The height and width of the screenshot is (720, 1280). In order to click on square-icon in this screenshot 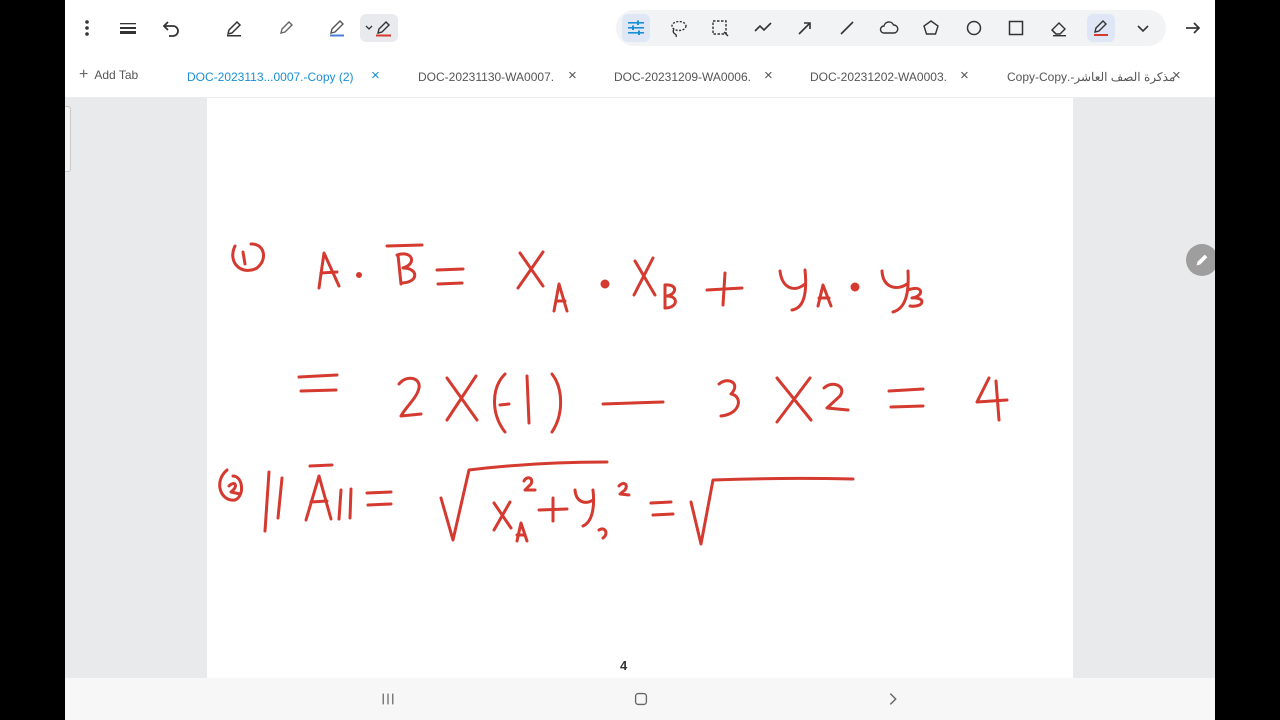, I will do `click(1016, 28)`.